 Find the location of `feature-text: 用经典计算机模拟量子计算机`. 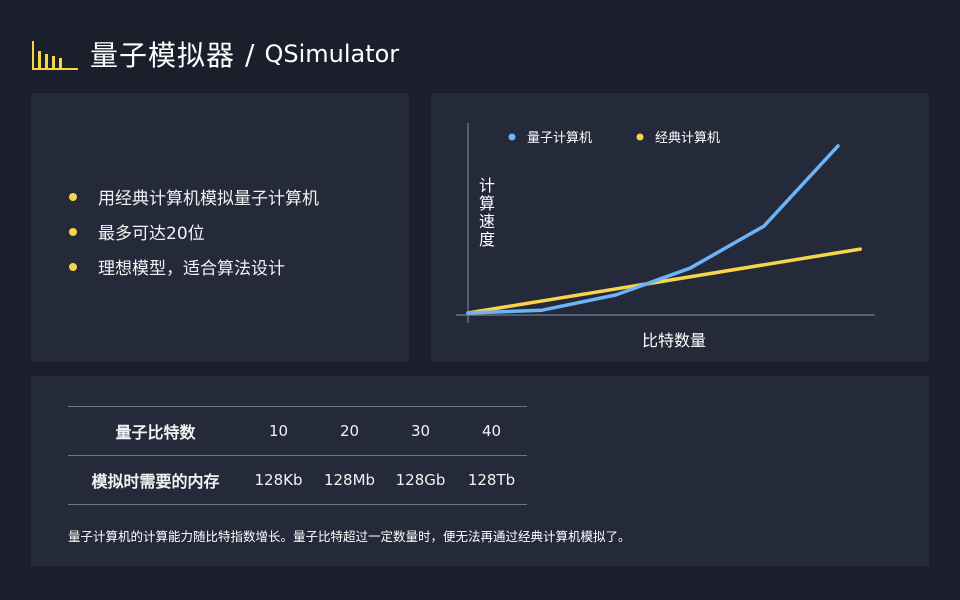

feature-text: 用经典计算机模拟量子计算机 is located at coordinates (208, 199).